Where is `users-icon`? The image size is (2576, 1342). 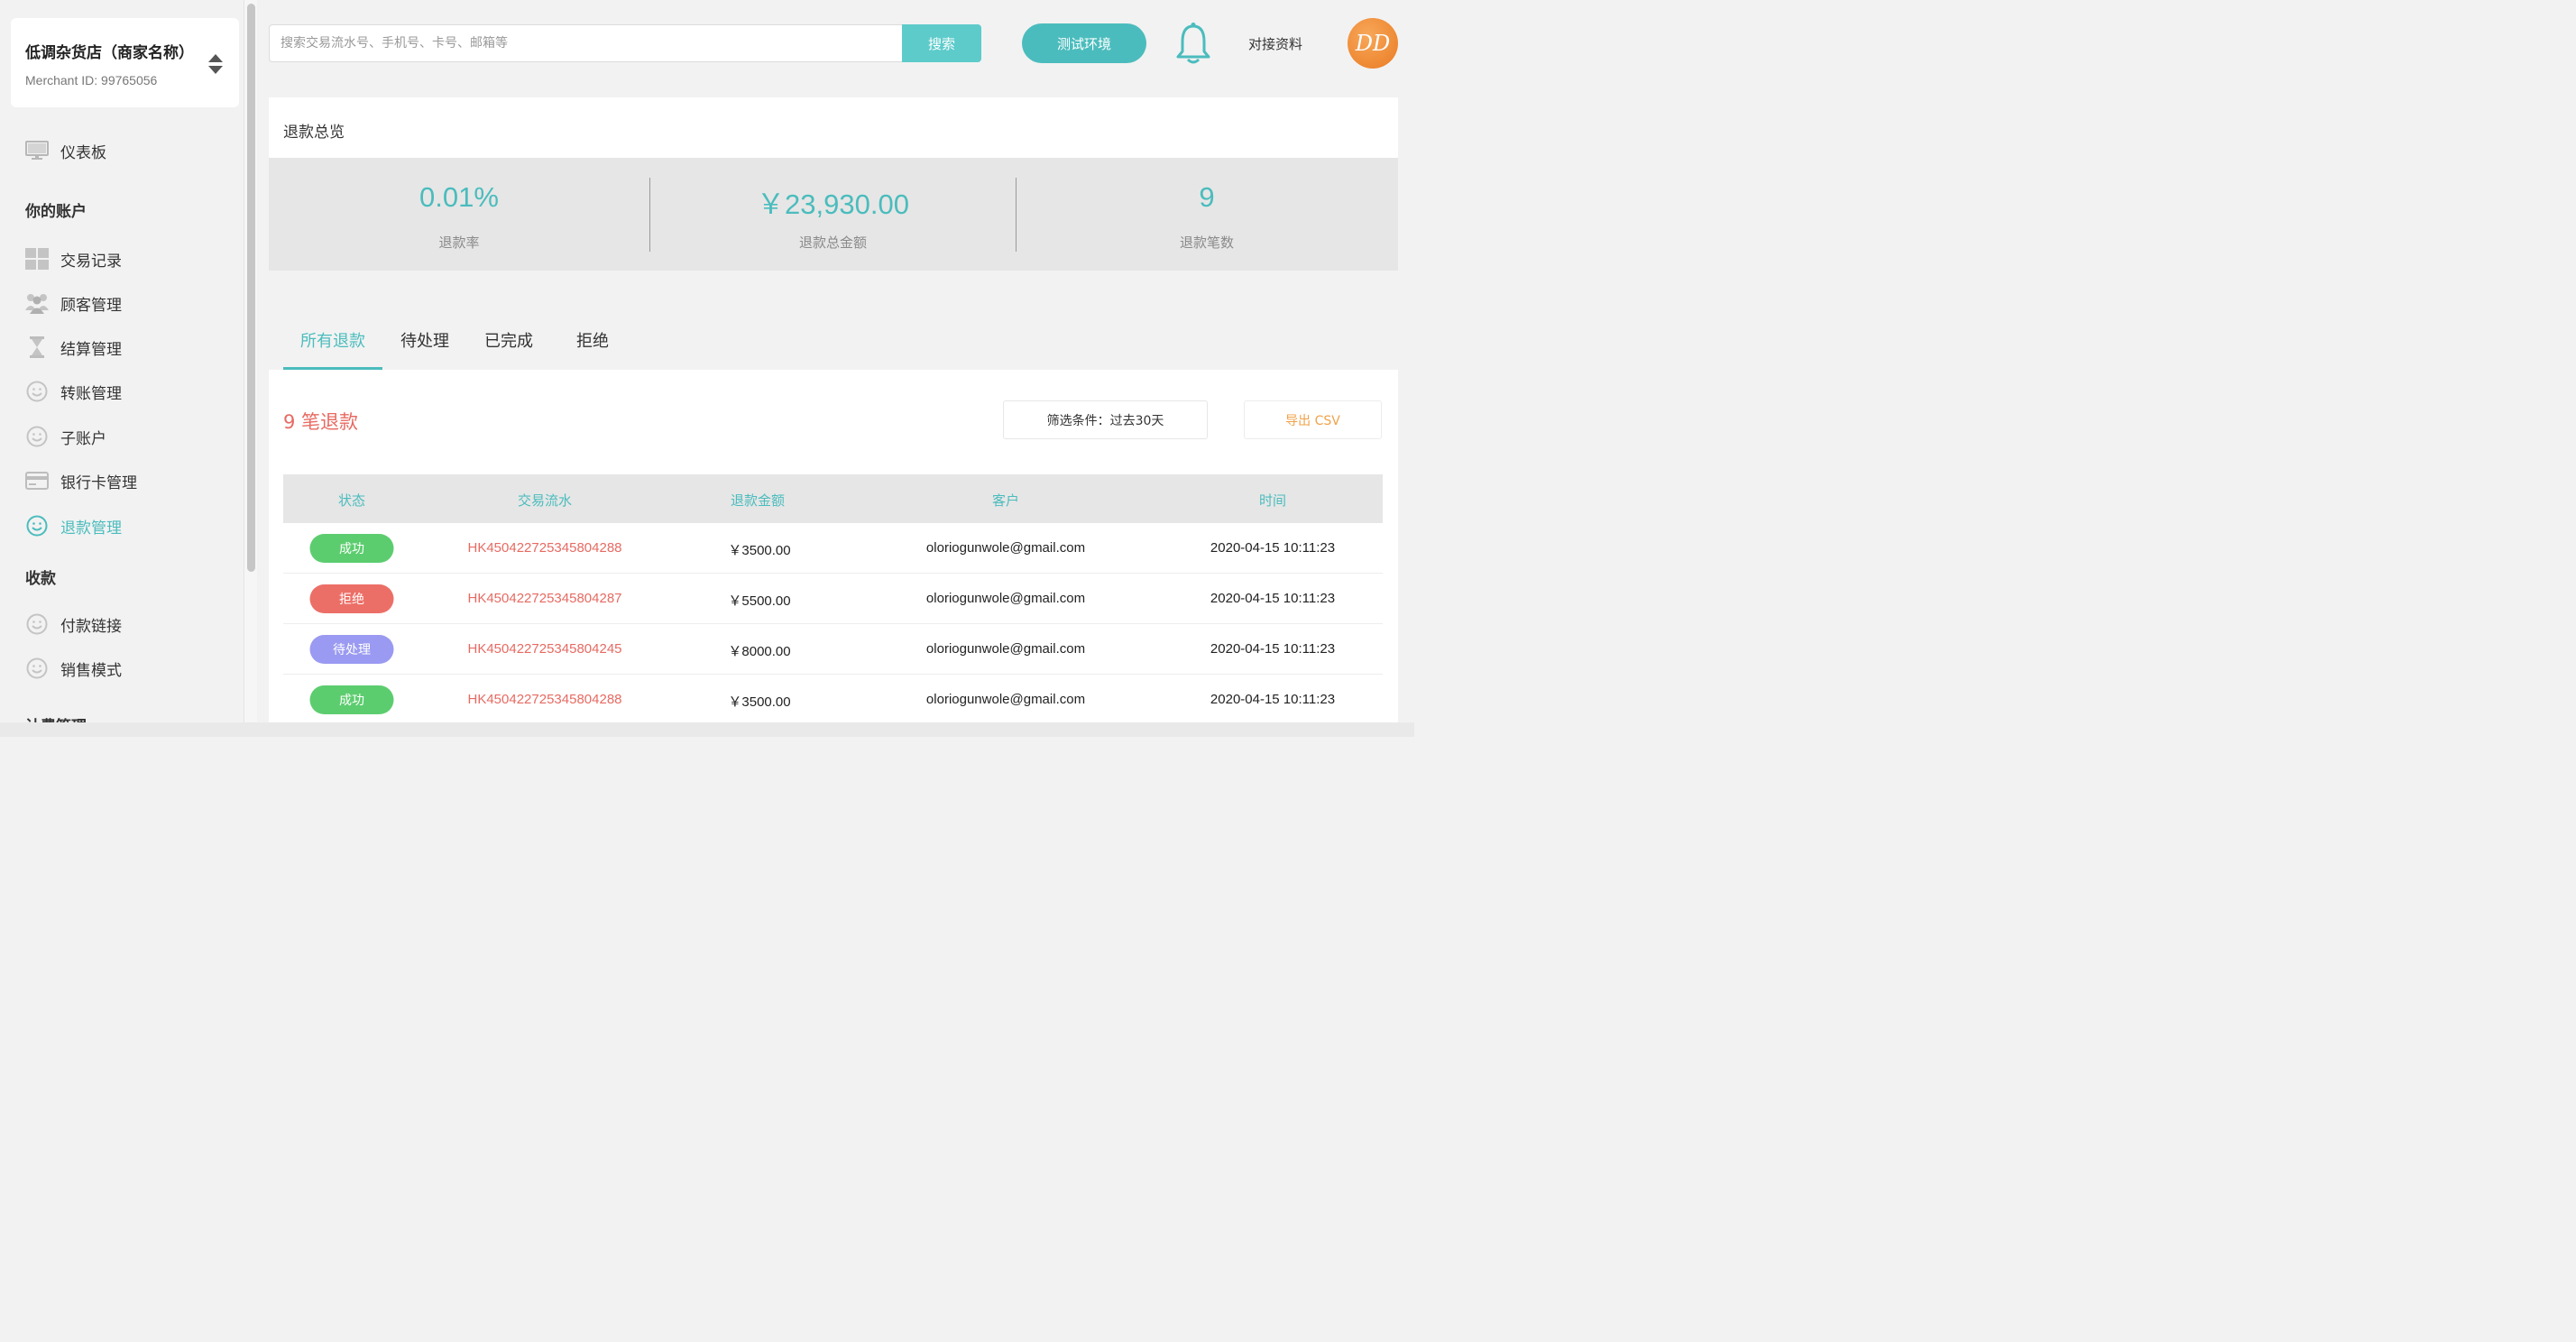 users-icon is located at coordinates (37, 303).